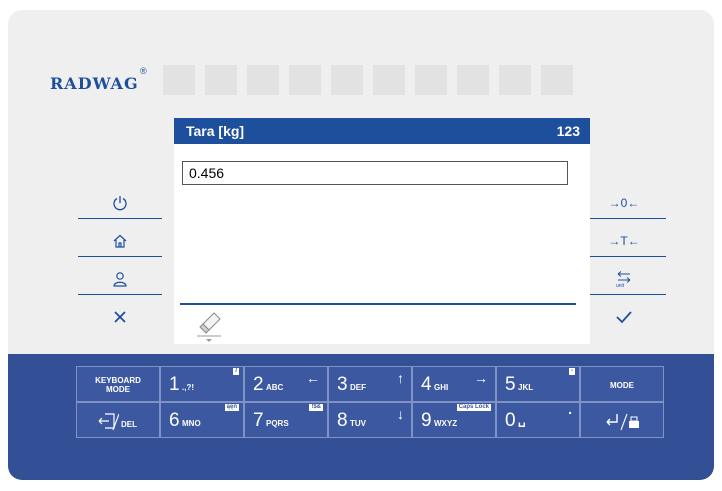 This screenshot has width=722, height=491. I want to click on cancel-button, so click(120, 317).